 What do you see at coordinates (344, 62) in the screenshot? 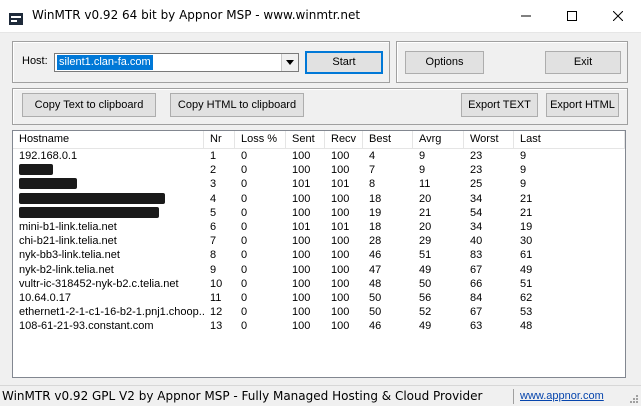
I see `start-button: Start` at bounding box center [344, 62].